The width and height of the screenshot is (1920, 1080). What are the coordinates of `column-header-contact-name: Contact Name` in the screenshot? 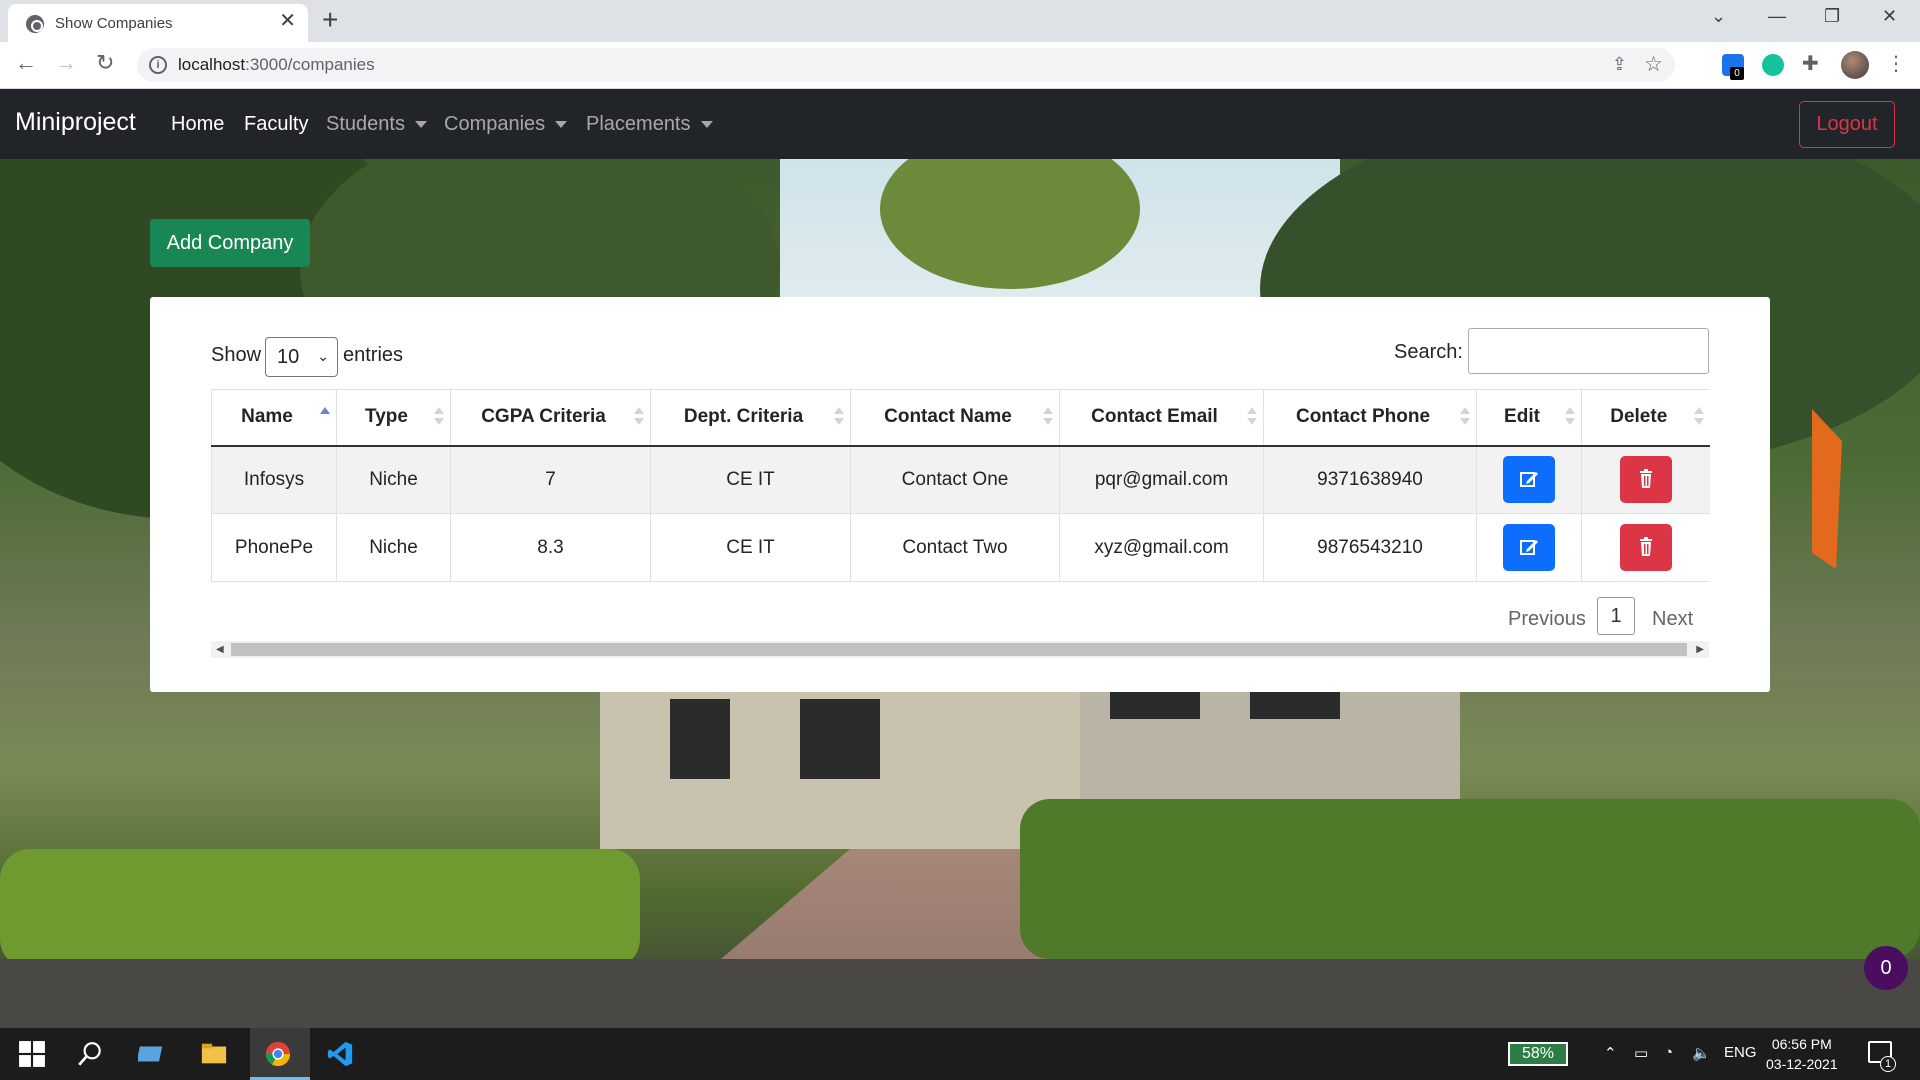 It's located at (955, 418).